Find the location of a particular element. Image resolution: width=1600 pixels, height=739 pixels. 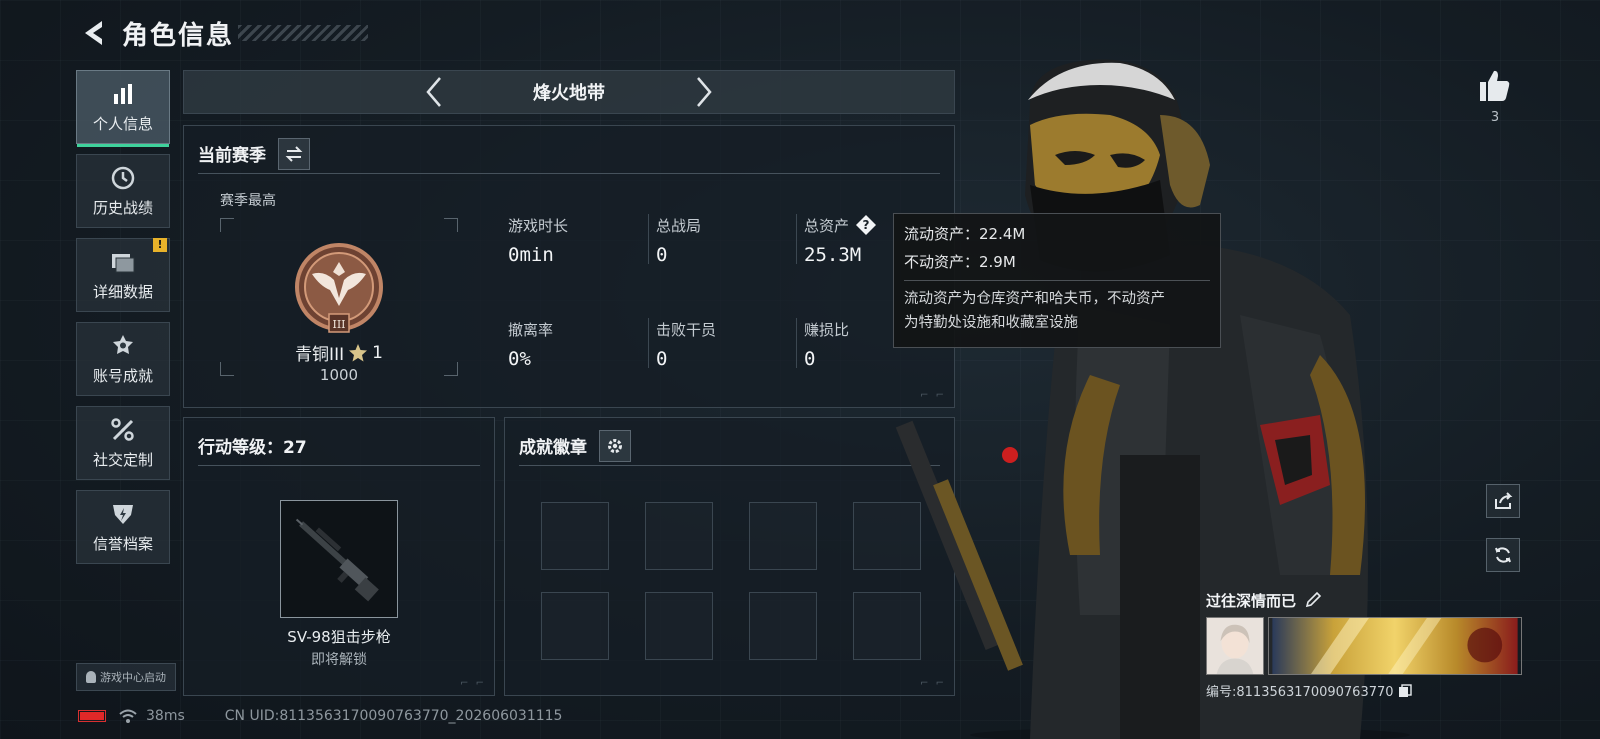

mode-next-button is located at coordinates (704, 92).